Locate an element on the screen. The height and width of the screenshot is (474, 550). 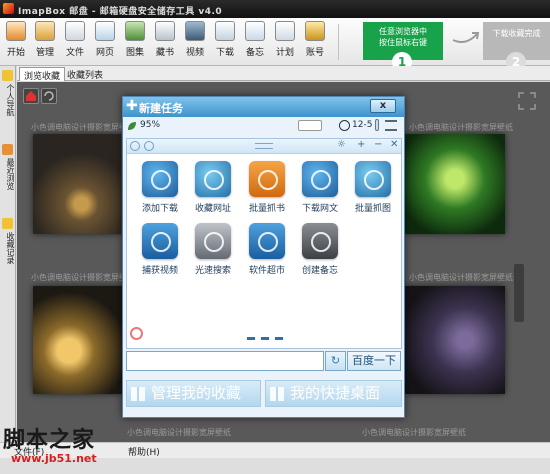
count-value: 12-5 is located at coordinates (362, 125).